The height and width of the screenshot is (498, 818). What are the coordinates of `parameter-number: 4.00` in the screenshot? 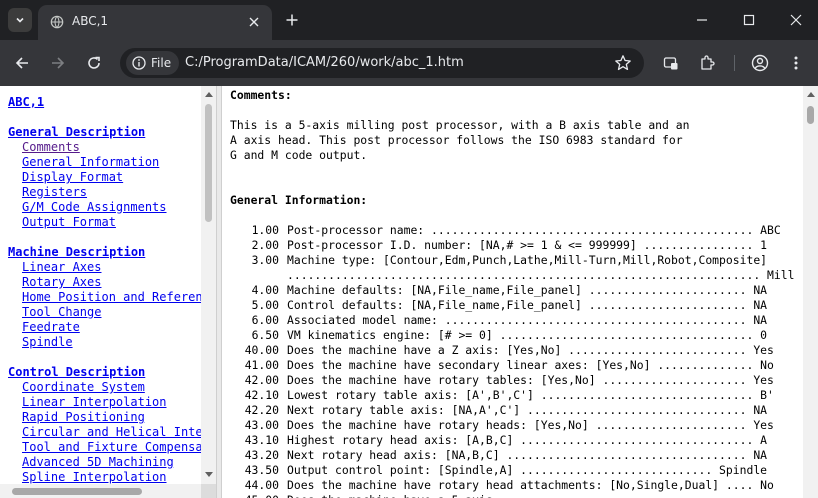 It's located at (265, 290).